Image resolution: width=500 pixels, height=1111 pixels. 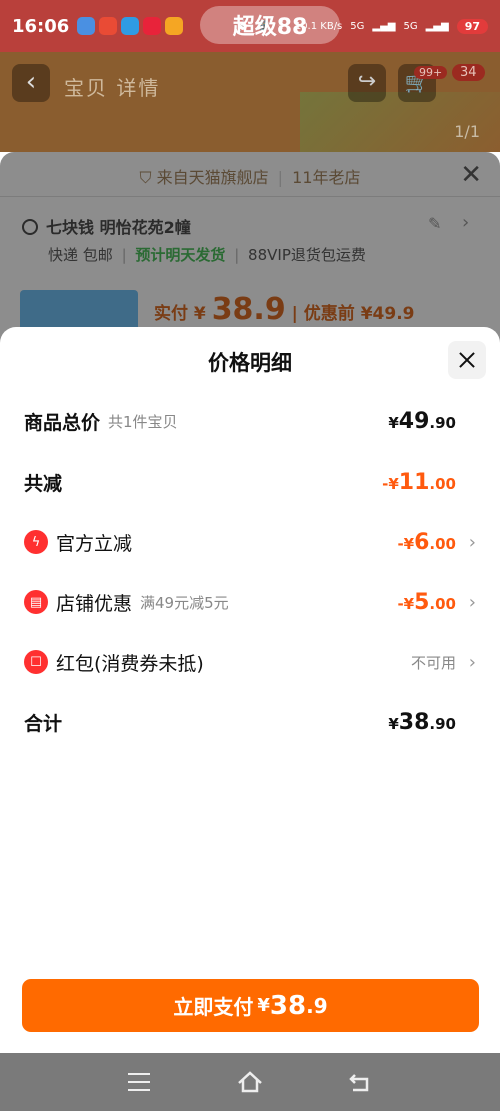 I want to click on cart-badge: 99+, so click(x=431, y=72).